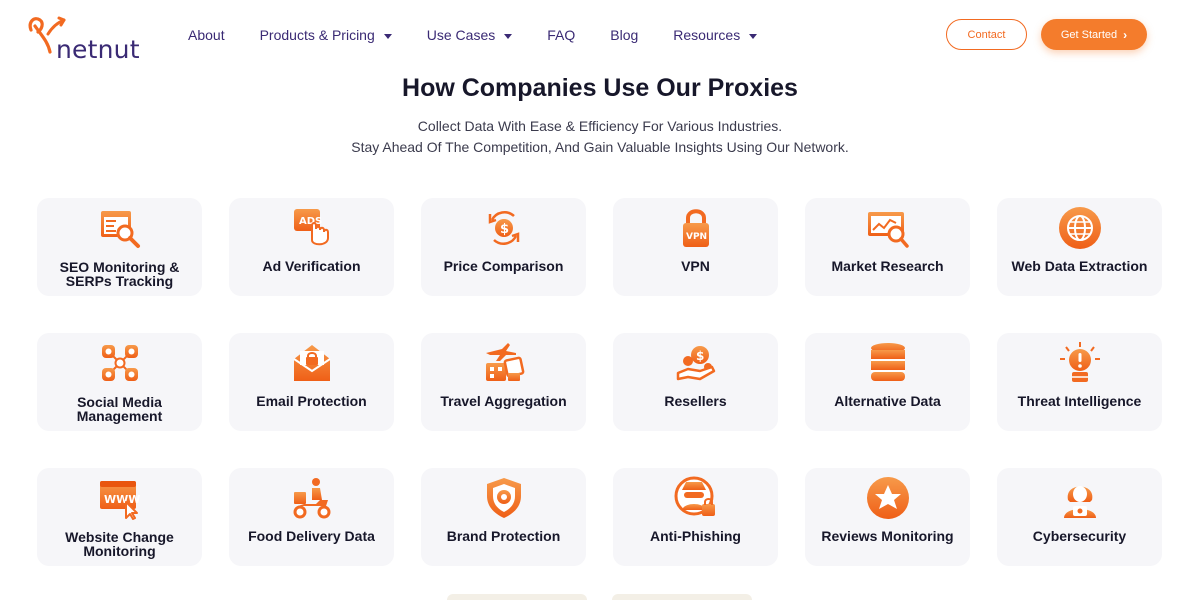 This screenshot has height=600, width=1200. I want to click on vpn-lock-icon: VPN, so click(696, 228).